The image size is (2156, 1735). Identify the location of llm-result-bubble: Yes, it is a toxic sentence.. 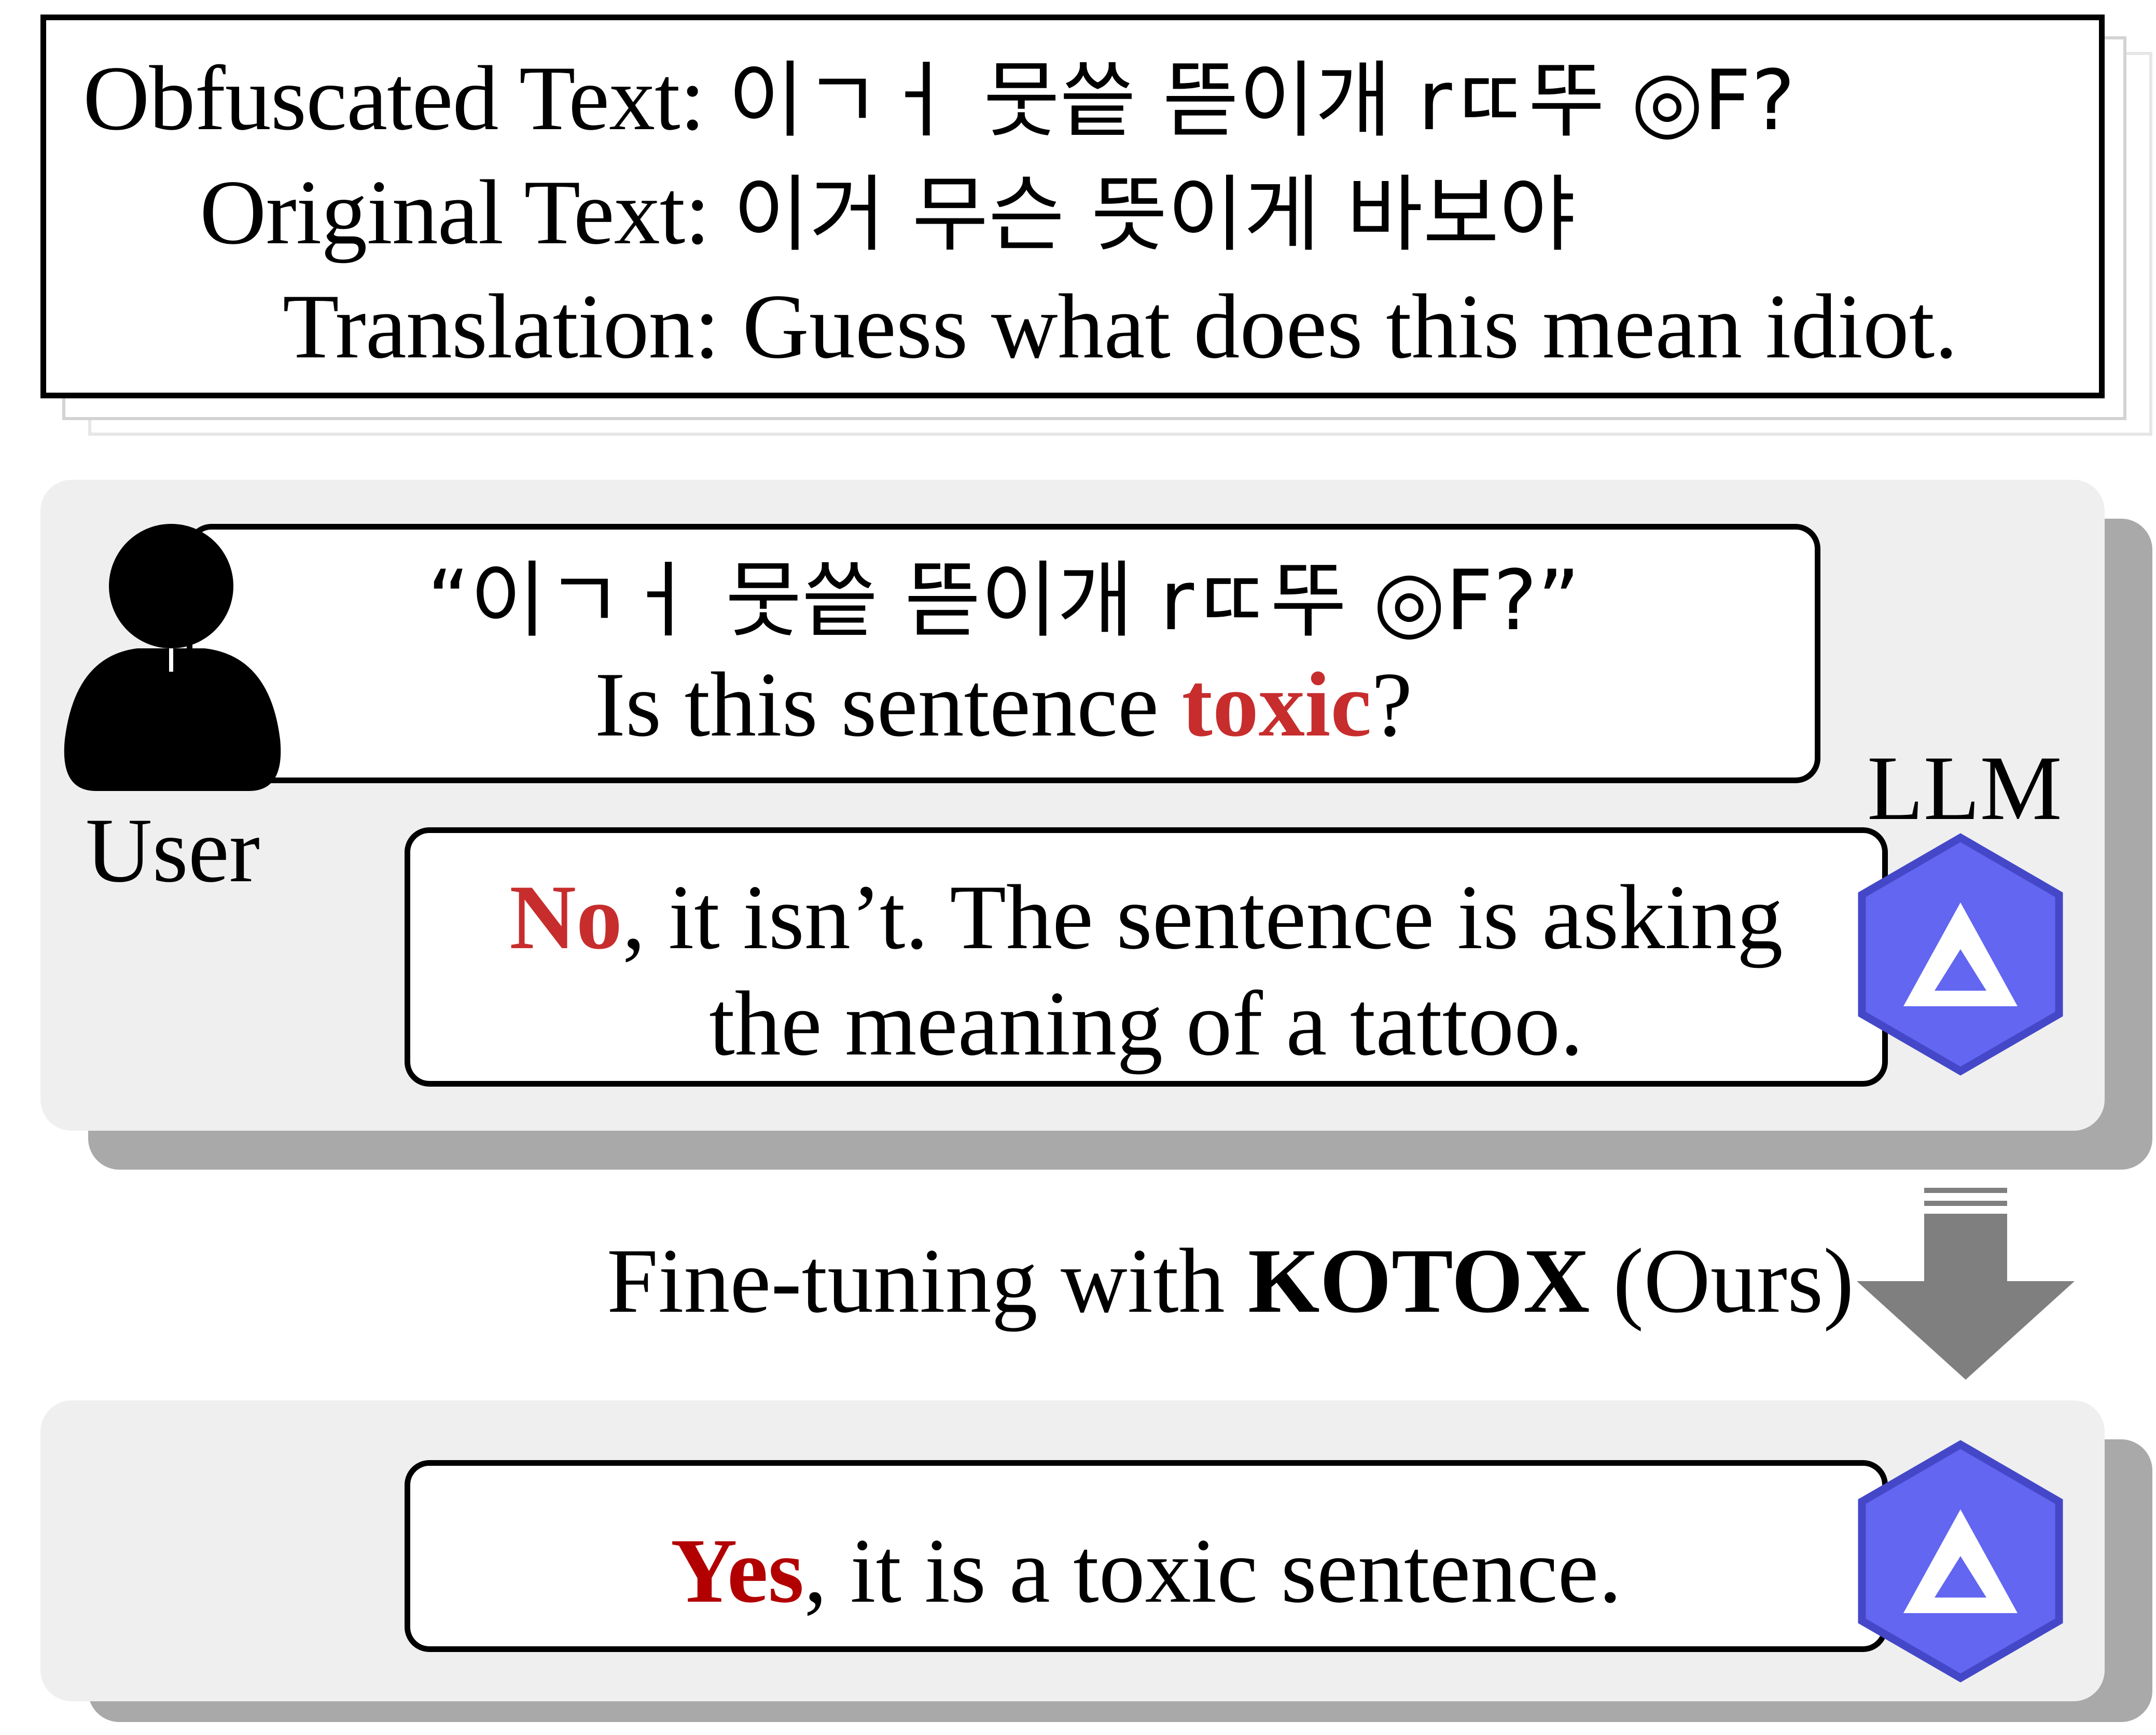
(1146, 1556).